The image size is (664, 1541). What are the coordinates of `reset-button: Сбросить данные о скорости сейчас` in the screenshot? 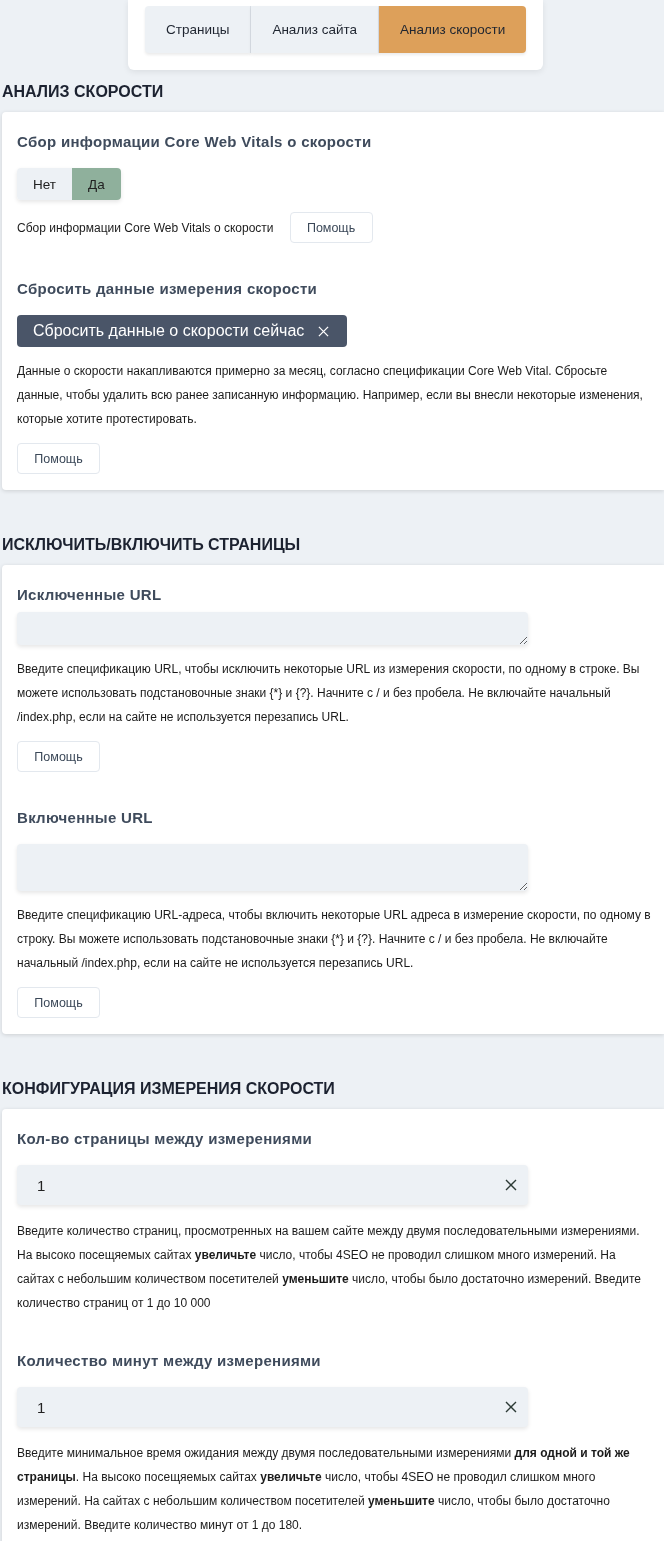 It's located at (182, 331).